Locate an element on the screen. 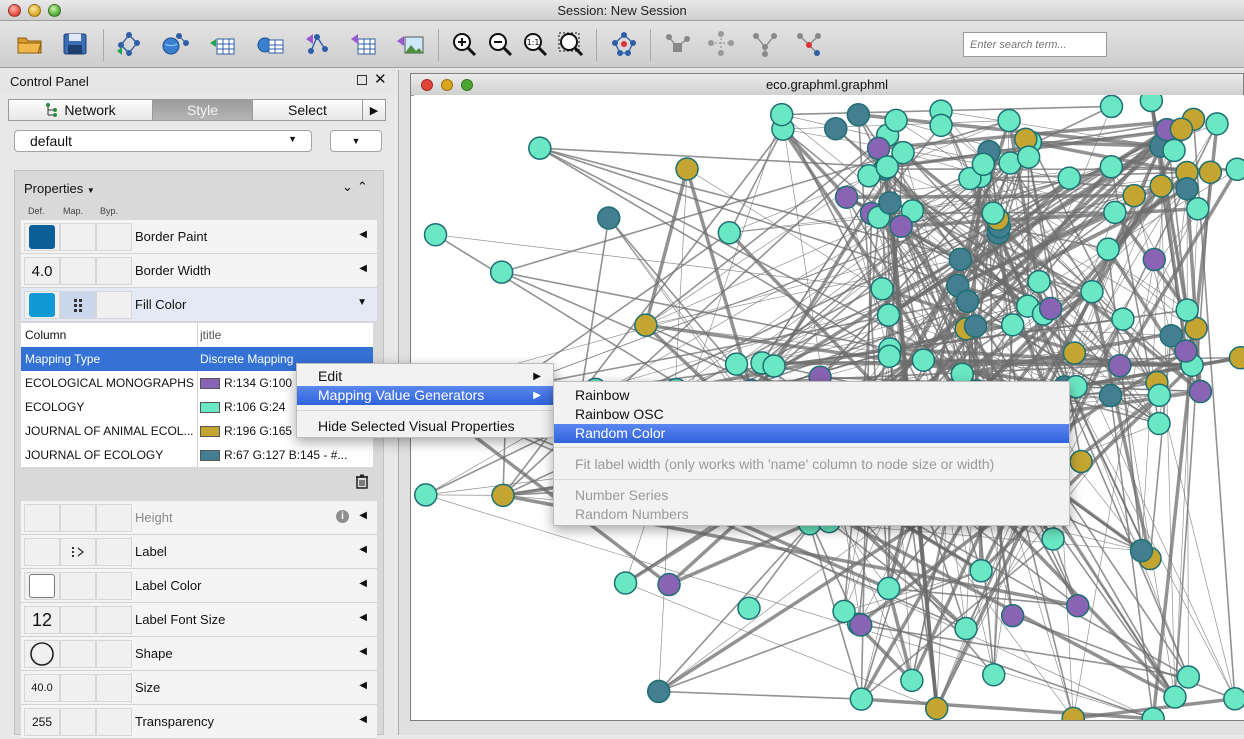 The width and height of the screenshot is (1244, 739). default-value-cell is located at coordinates (42, 654).